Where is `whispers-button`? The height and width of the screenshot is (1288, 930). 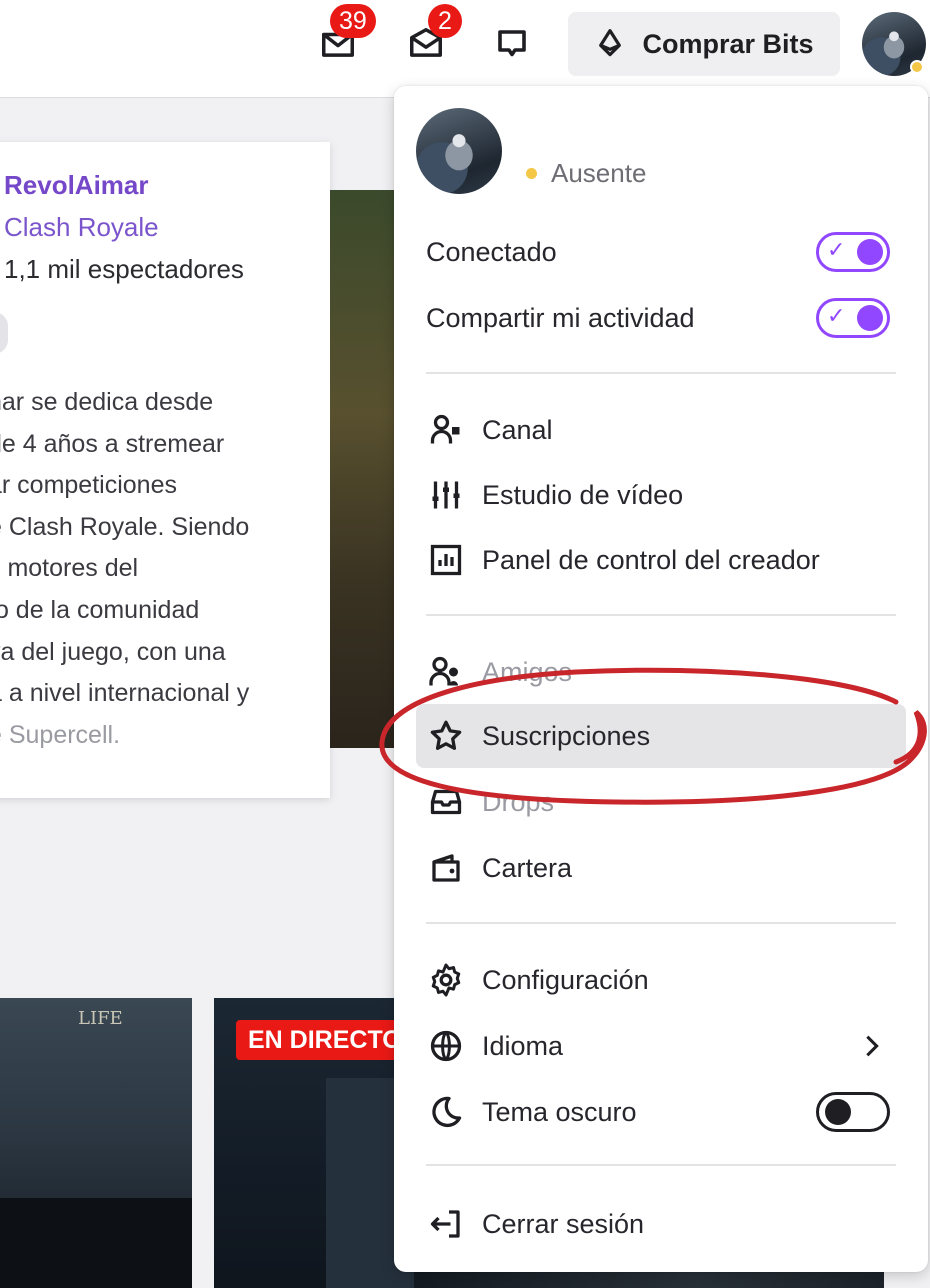 whispers-button is located at coordinates (512, 44).